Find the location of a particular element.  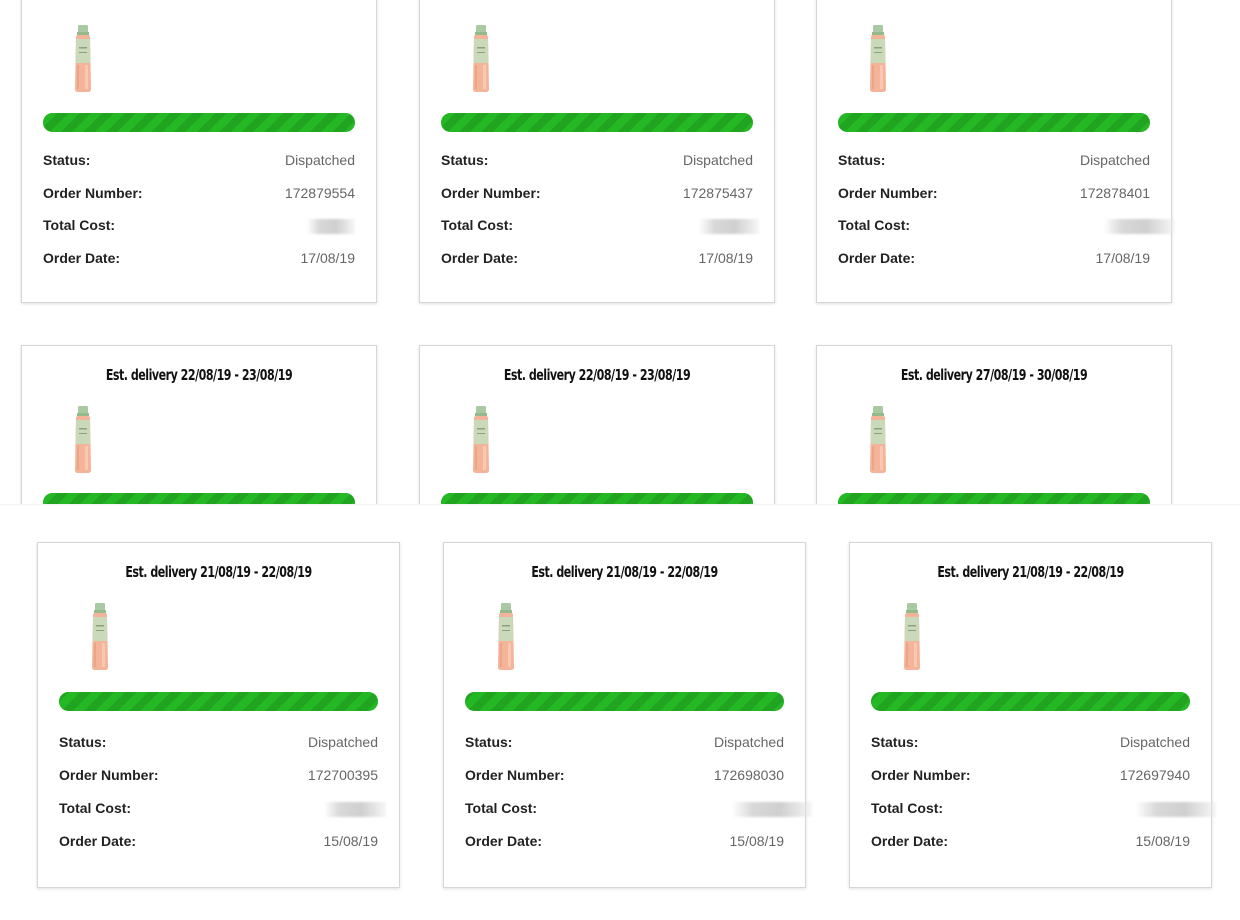

order-number-value: 172698030 is located at coordinates (748, 775).